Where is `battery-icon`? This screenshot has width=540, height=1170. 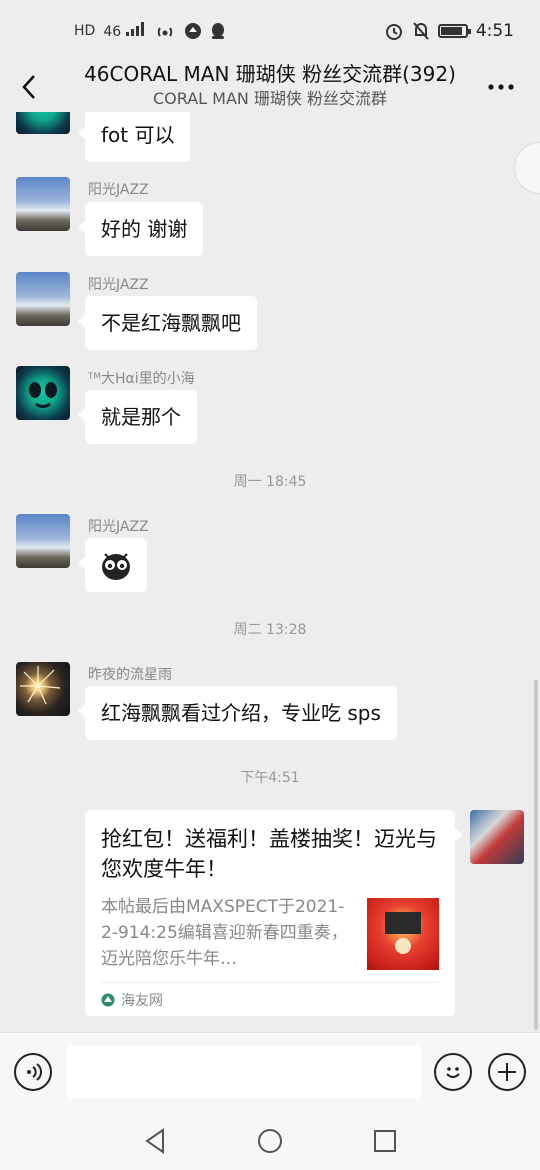
battery-icon is located at coordinates (454, 31).